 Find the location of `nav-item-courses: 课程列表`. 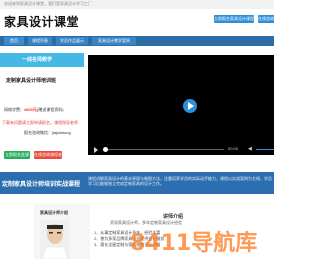

nav-item-courses: 课程列表 is located at coordinates (40, 41).